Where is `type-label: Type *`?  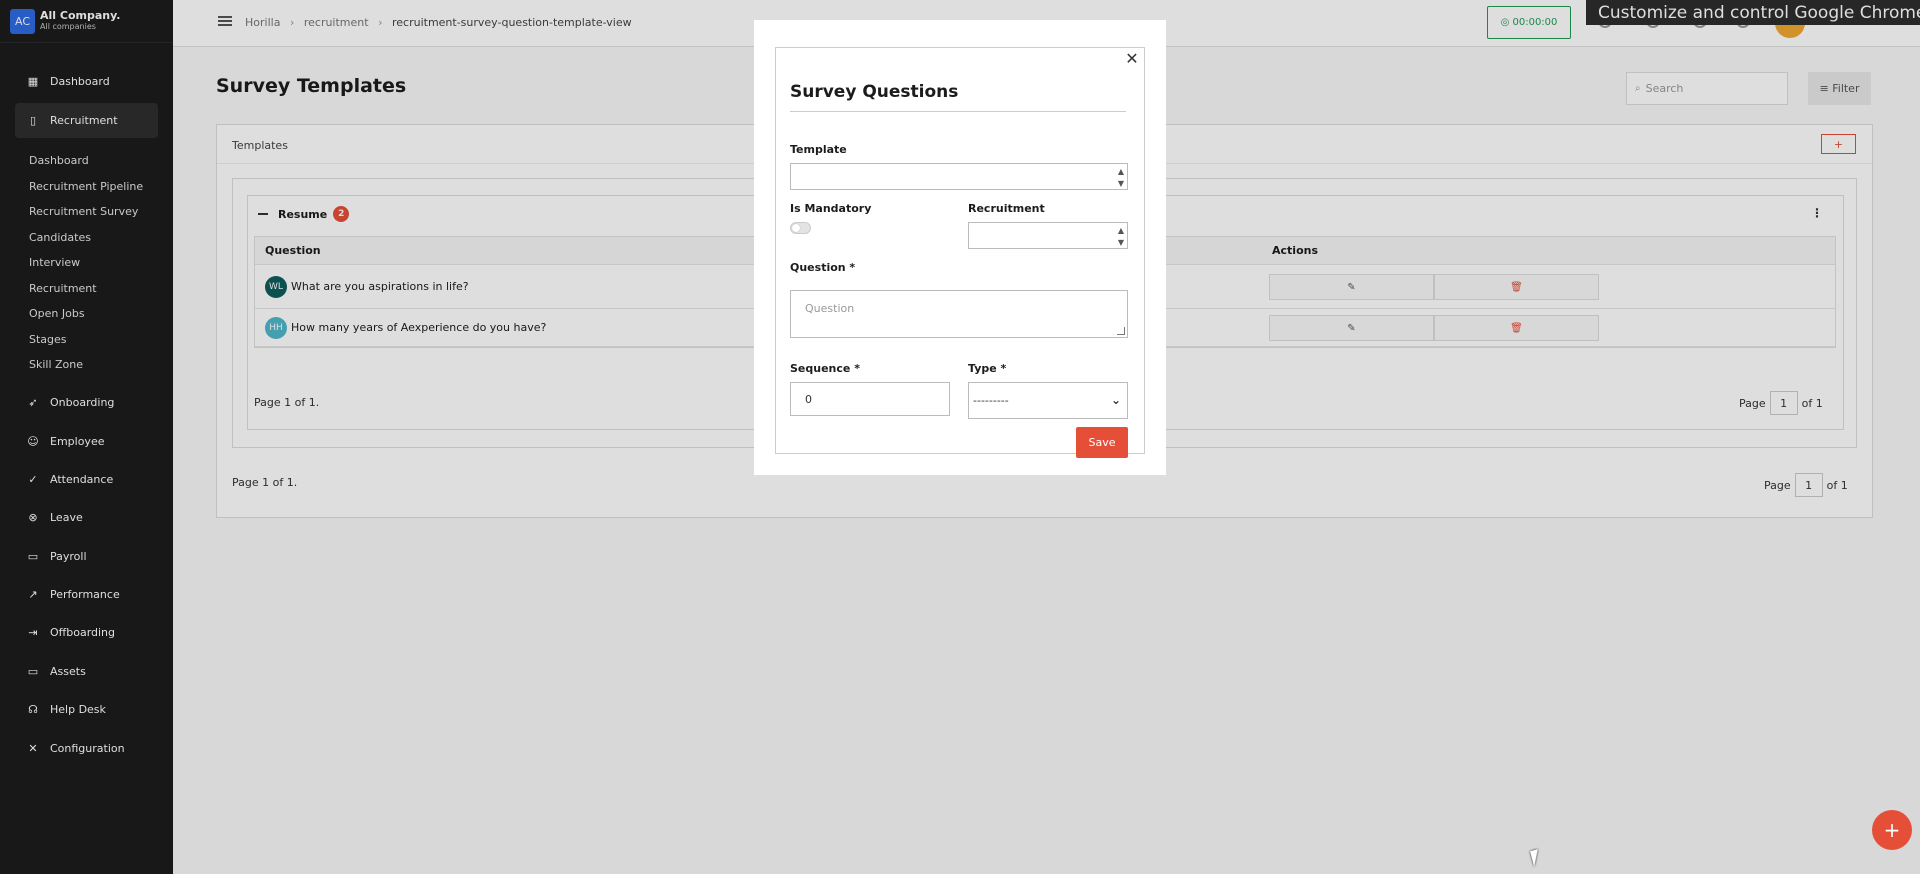
type-label: Type * is located at coordinates (987, 368).